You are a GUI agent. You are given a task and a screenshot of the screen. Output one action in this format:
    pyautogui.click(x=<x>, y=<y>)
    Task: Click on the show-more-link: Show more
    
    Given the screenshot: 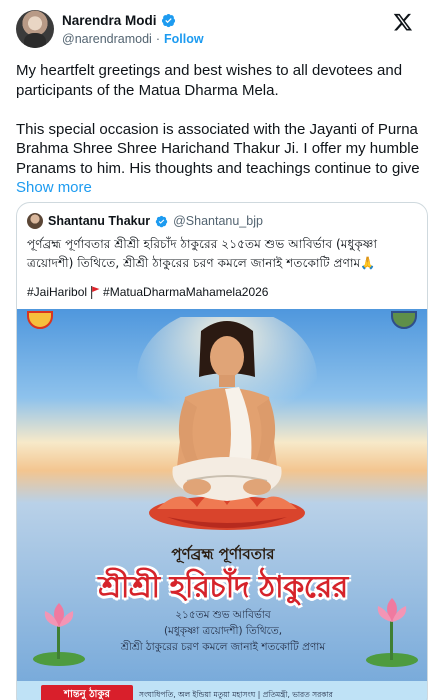 What is the action you would take?
    pyautogui.click(x=54, y=187)
    